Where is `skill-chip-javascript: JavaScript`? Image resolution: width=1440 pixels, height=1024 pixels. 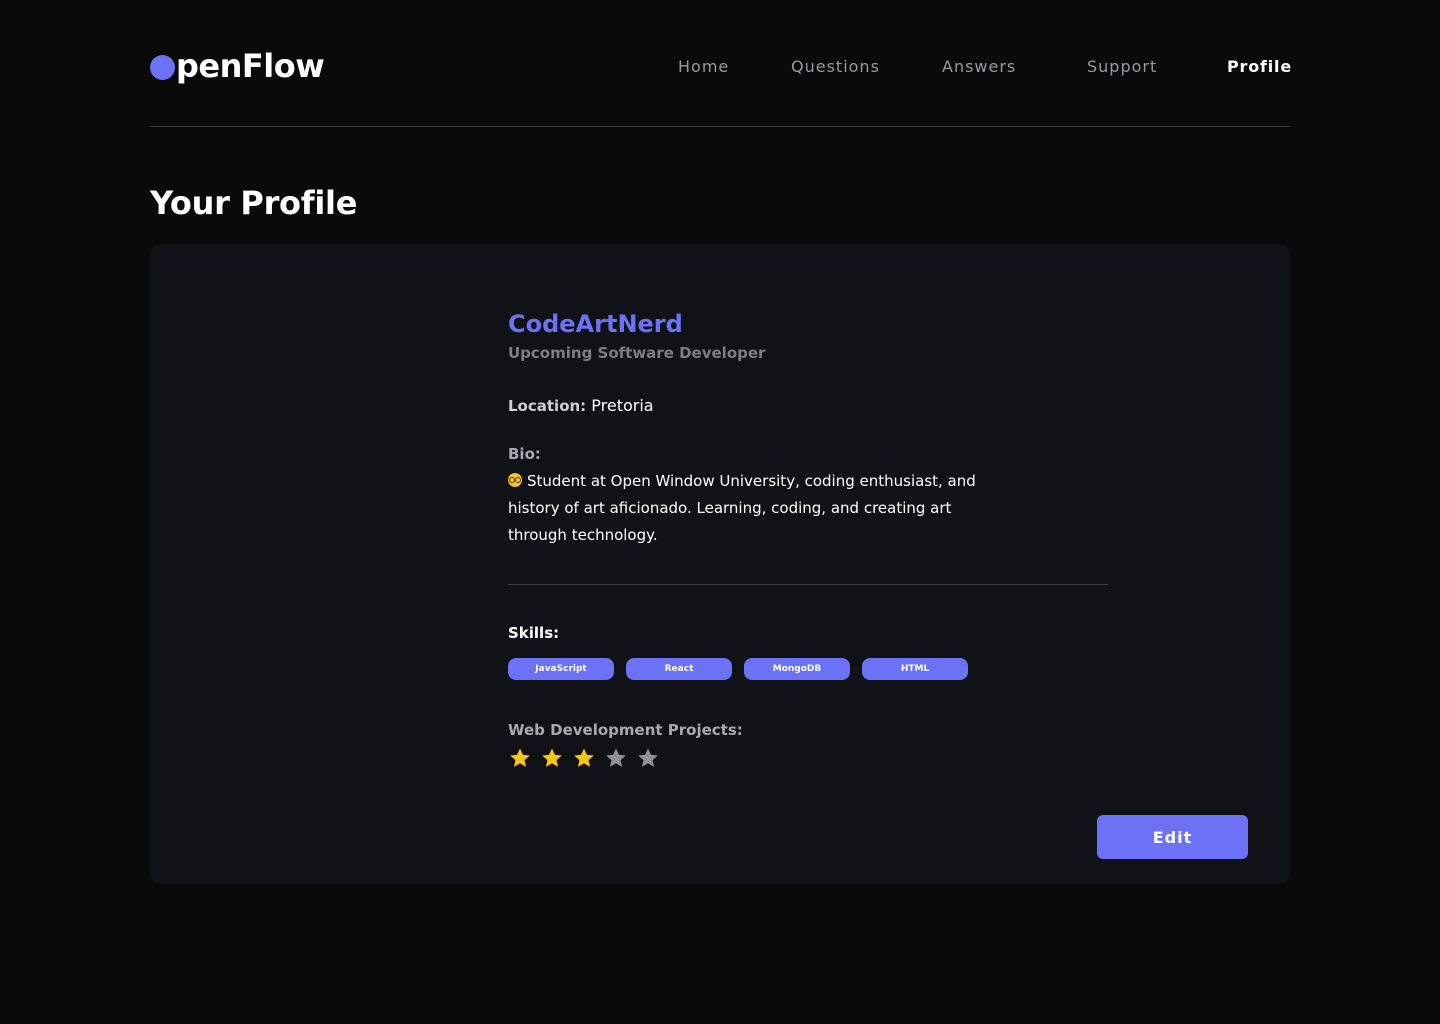
skill-chip-javascript: JavaScript is located at coordinates (561, 669).